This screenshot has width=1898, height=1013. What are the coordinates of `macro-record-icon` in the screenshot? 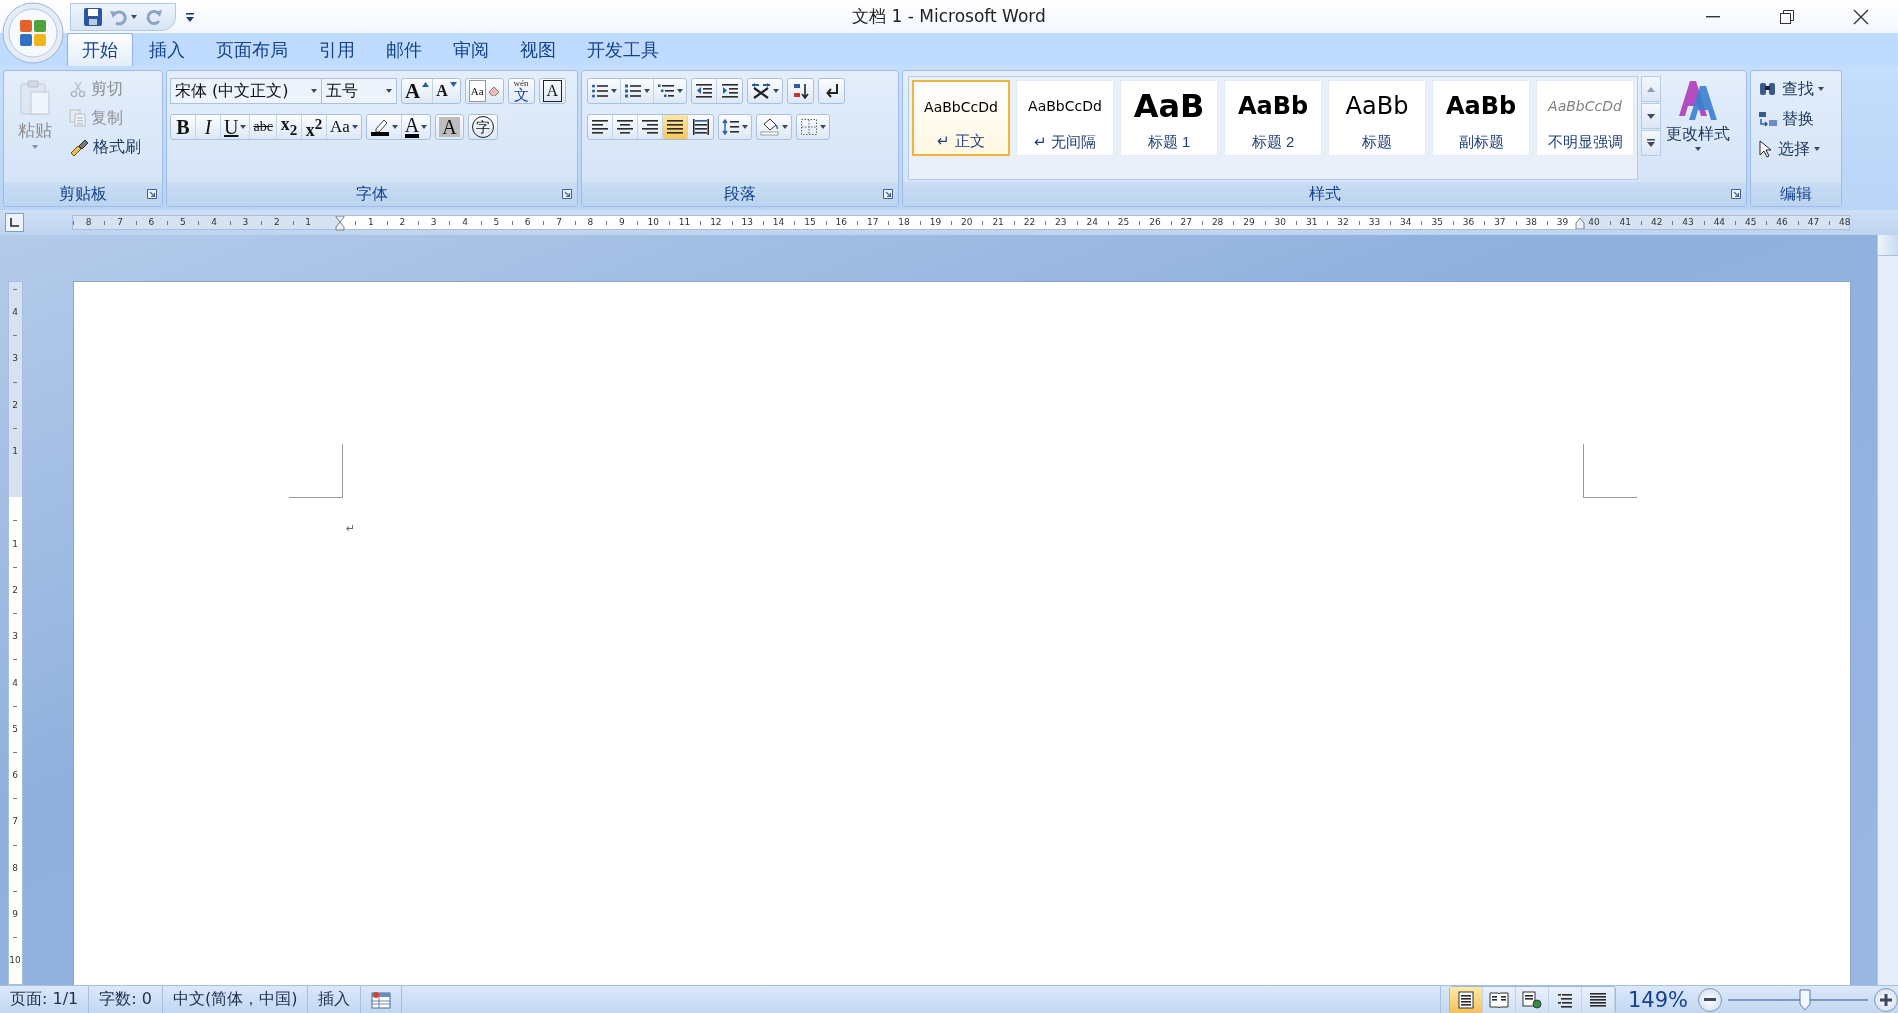 It's located at (381, 999).